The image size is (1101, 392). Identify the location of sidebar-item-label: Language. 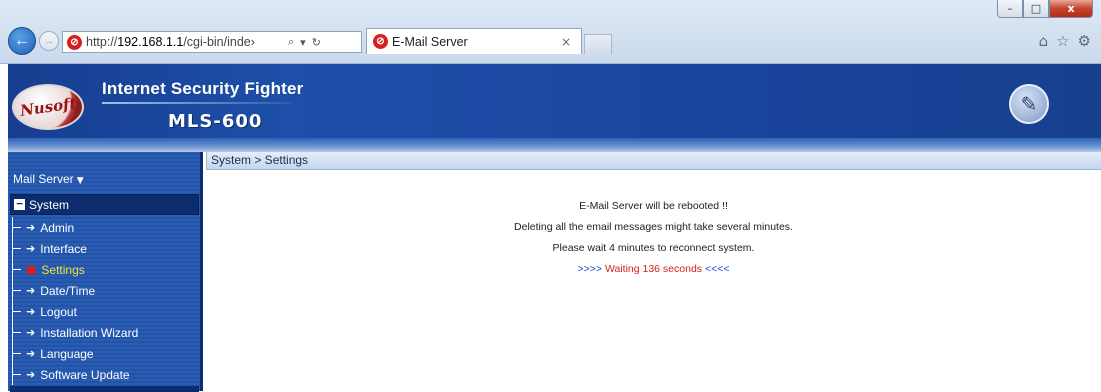
(67, 353).